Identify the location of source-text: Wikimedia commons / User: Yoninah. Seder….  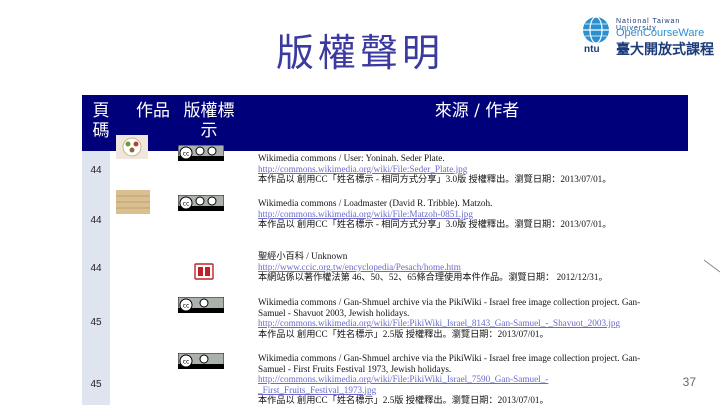
(351, 158).